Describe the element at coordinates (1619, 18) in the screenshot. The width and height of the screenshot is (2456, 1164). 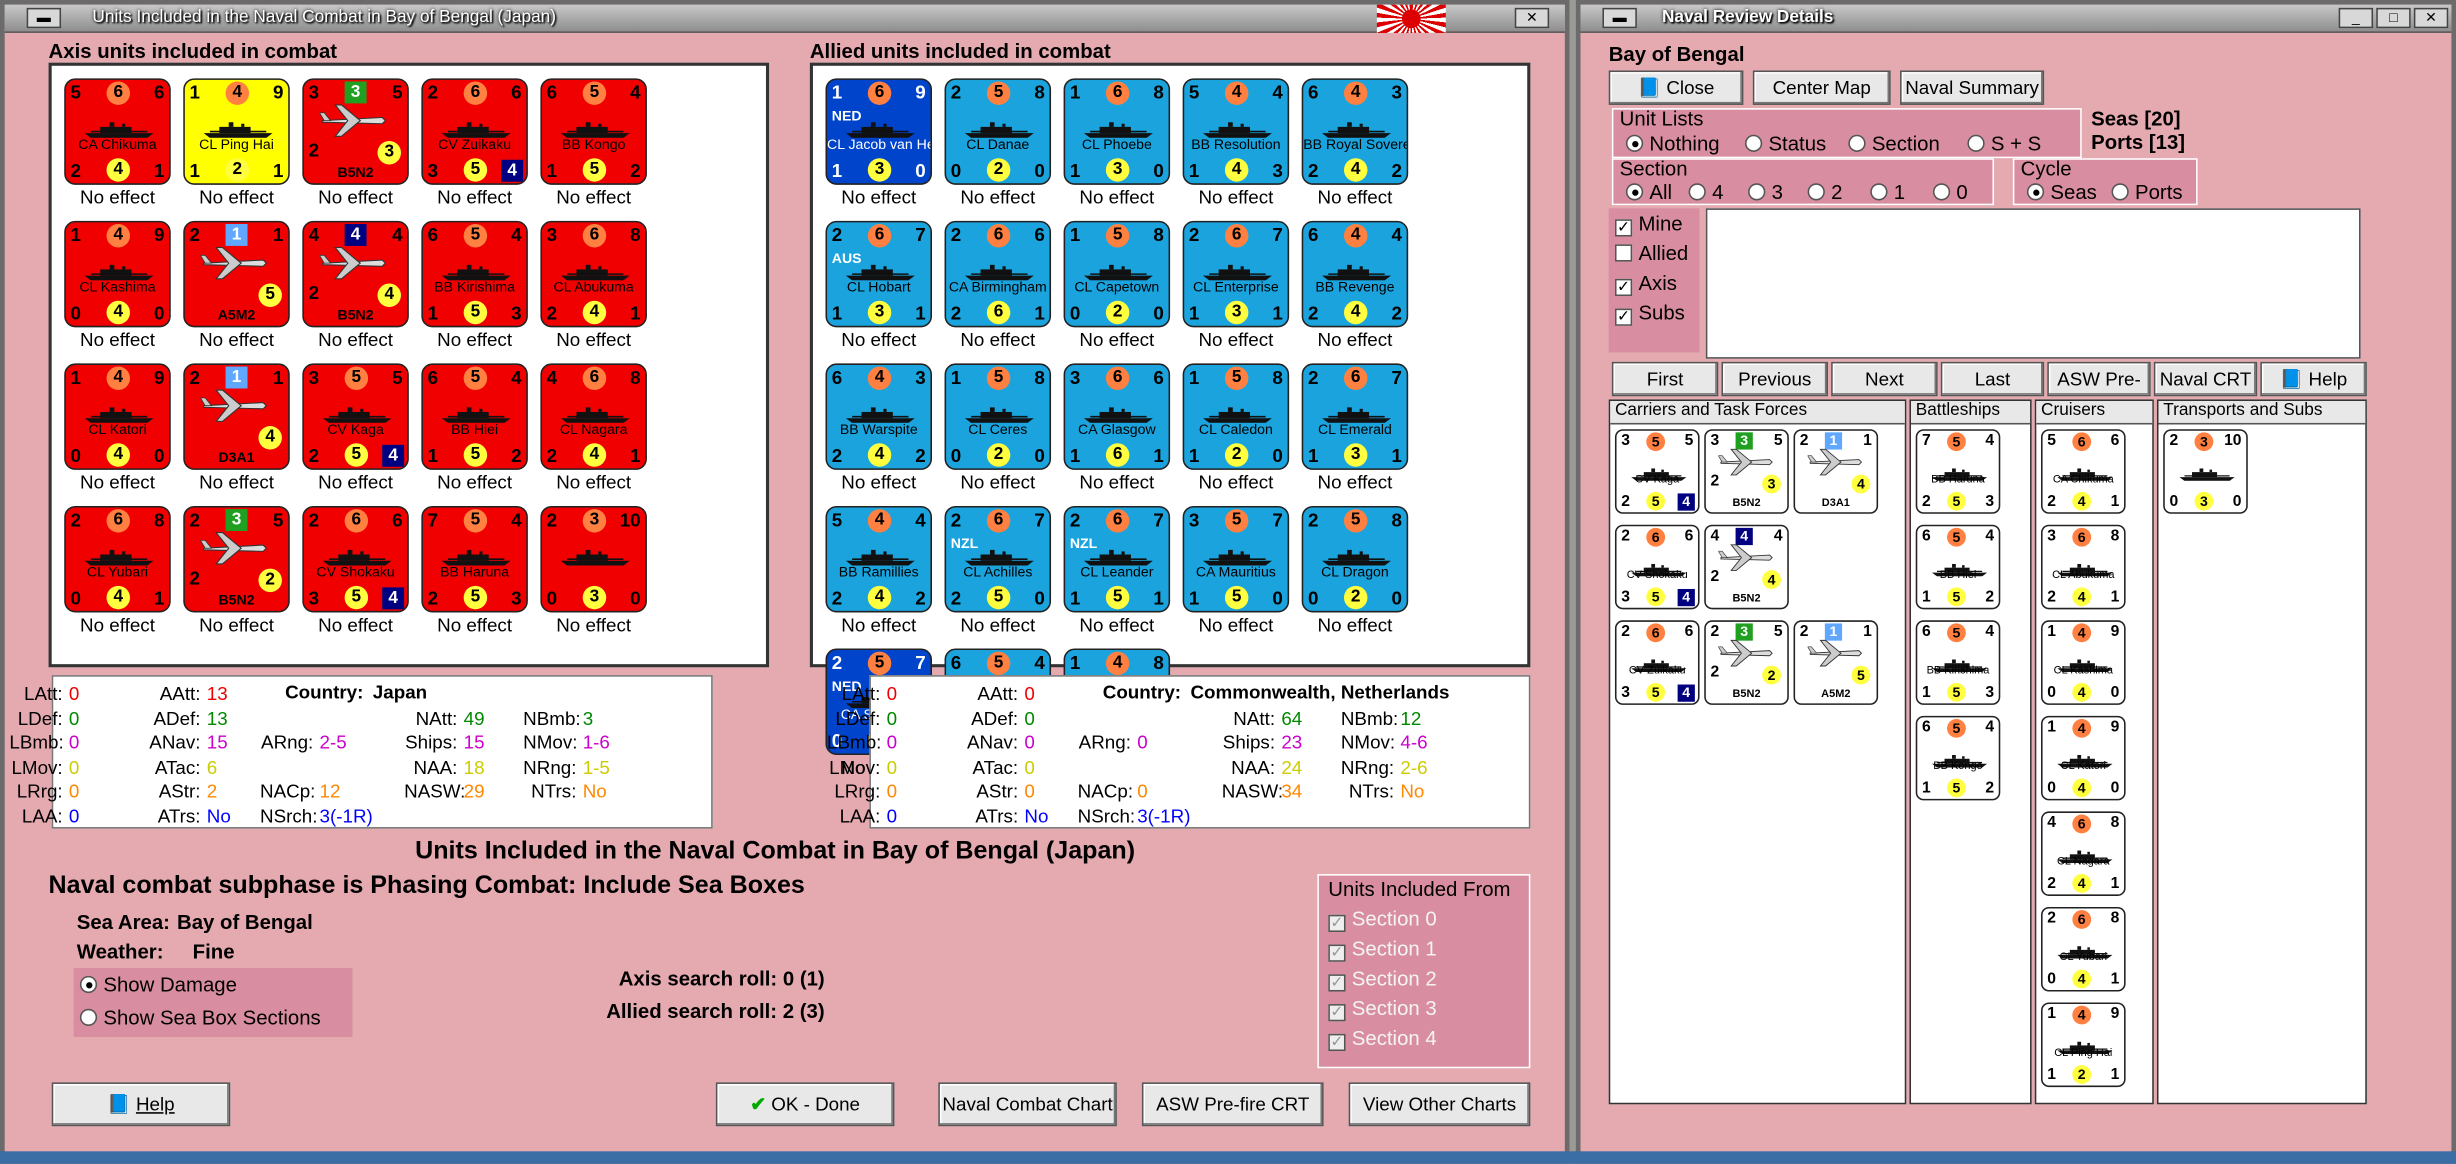
I see `system-menu-button: ▬` at that location.